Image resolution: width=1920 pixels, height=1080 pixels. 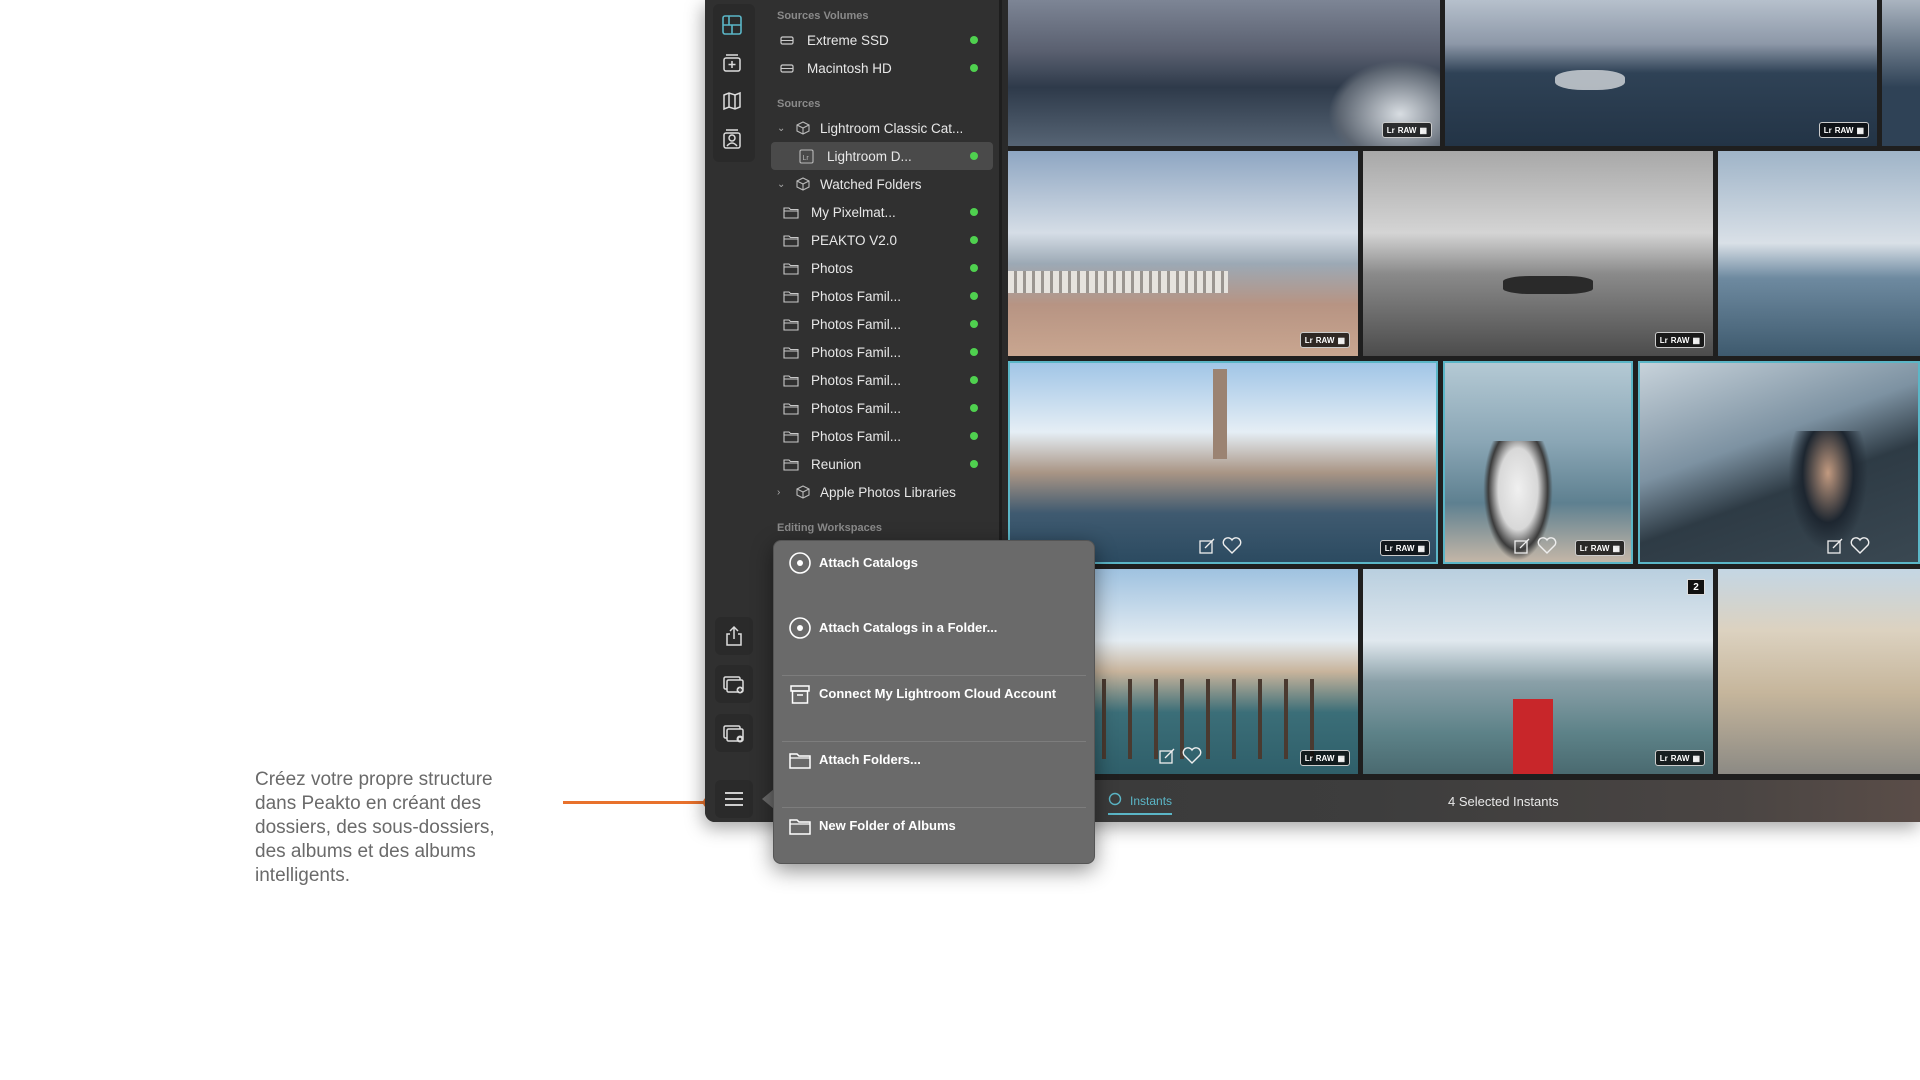 I want to click on sidebar-item-watched-folder: Photos, so click(x=877, y=268).